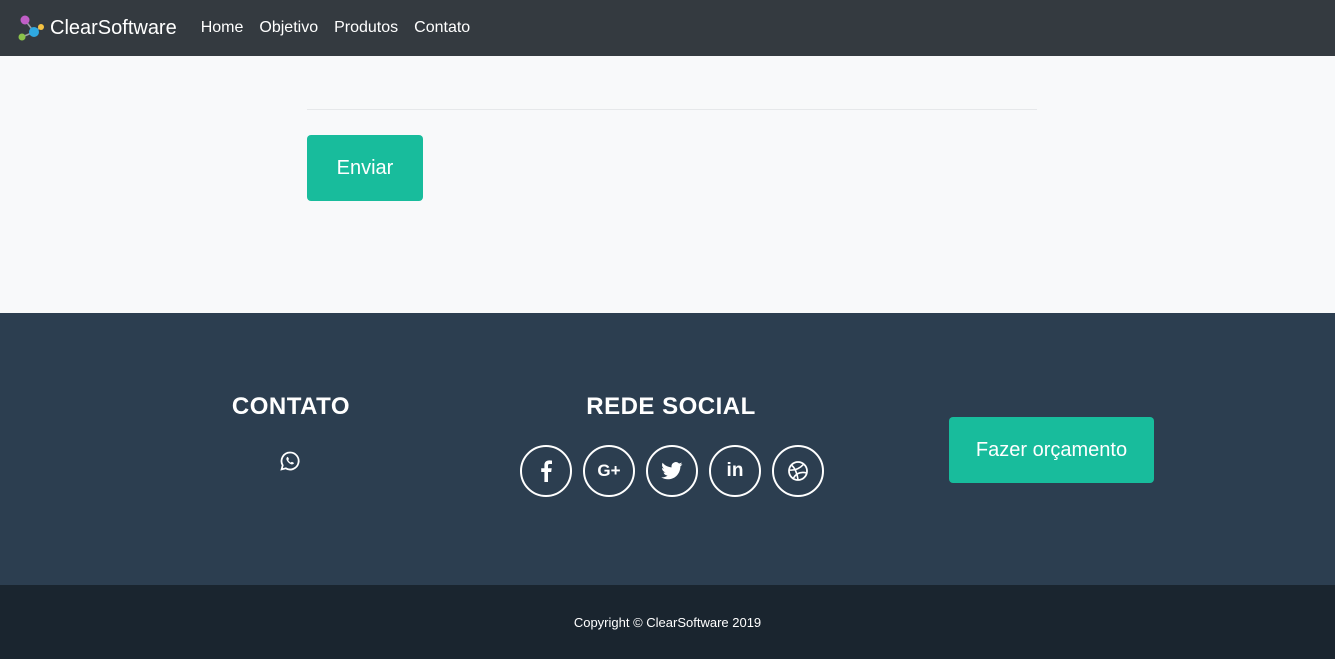 This screenshot has width=1335, height=659. I want to click on nav-produtos: Produtos, so click(366, 28).